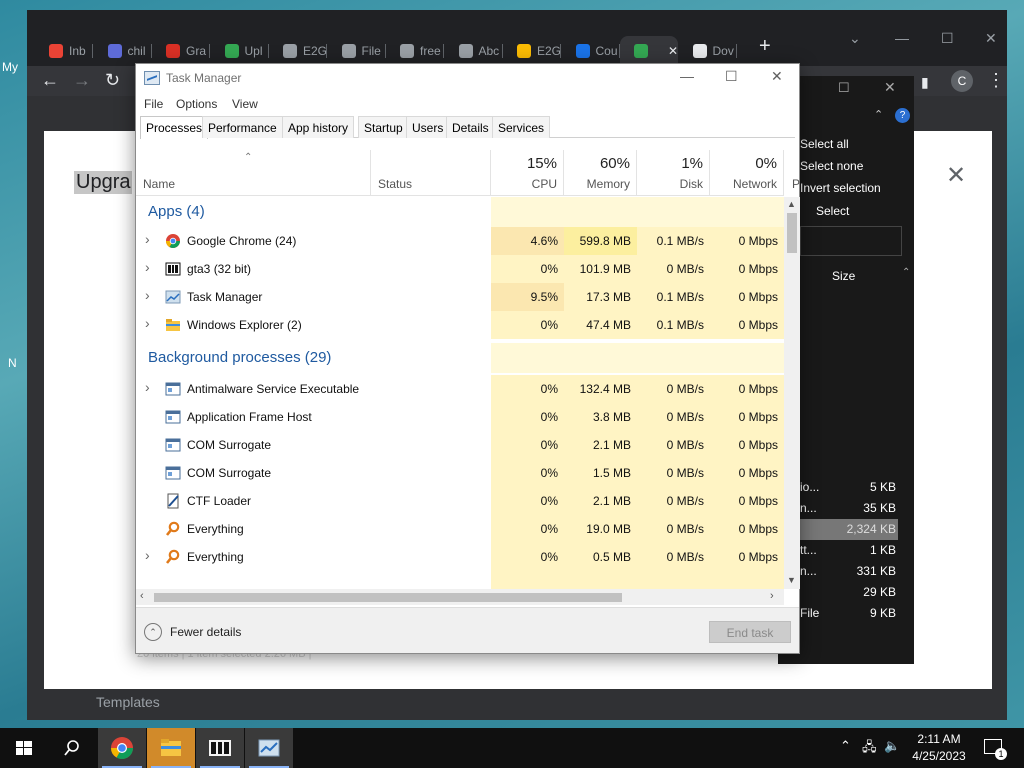 The image size is (1024, 768). What do you see at coordinates (123, 51) in the screenshot?
I see `browser-tab: chil` at bounding box center [123, 51].